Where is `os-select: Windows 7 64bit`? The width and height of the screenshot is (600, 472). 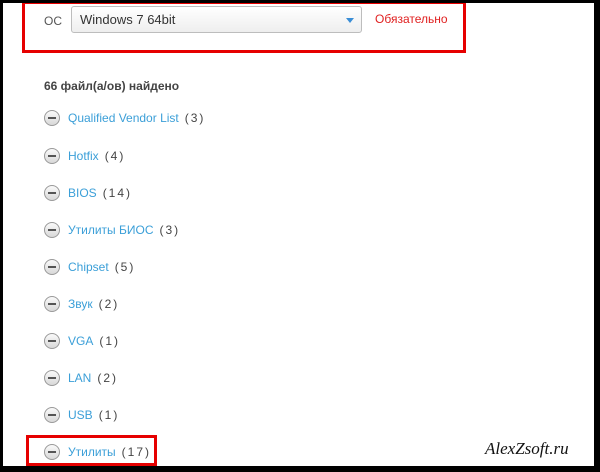 os-select: Windows 7 64bit is located at coordinates (216, 19).